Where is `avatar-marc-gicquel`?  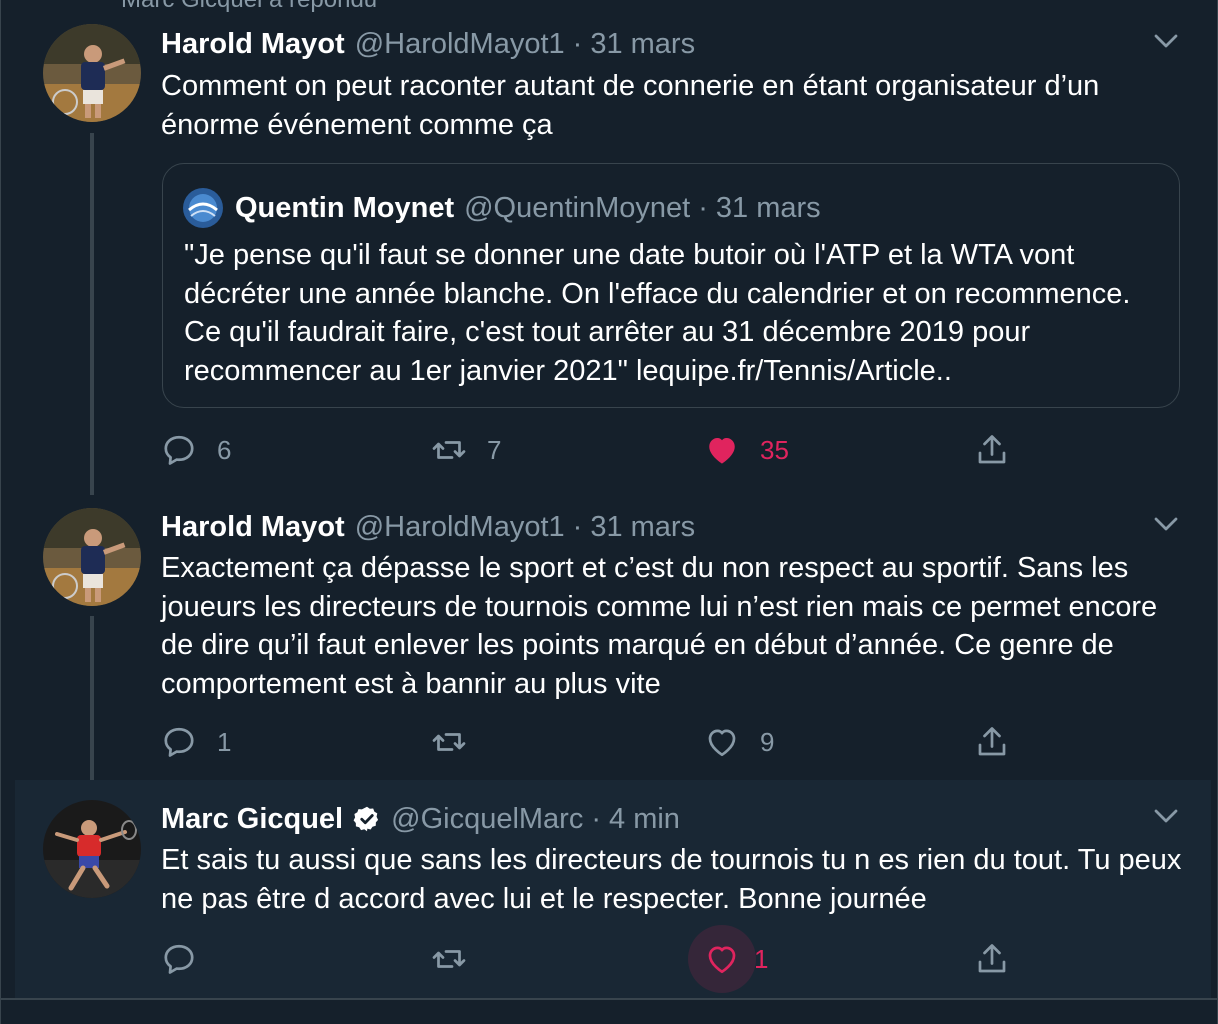 avatar-marc-gicquel is located at coordinates (92, 849).